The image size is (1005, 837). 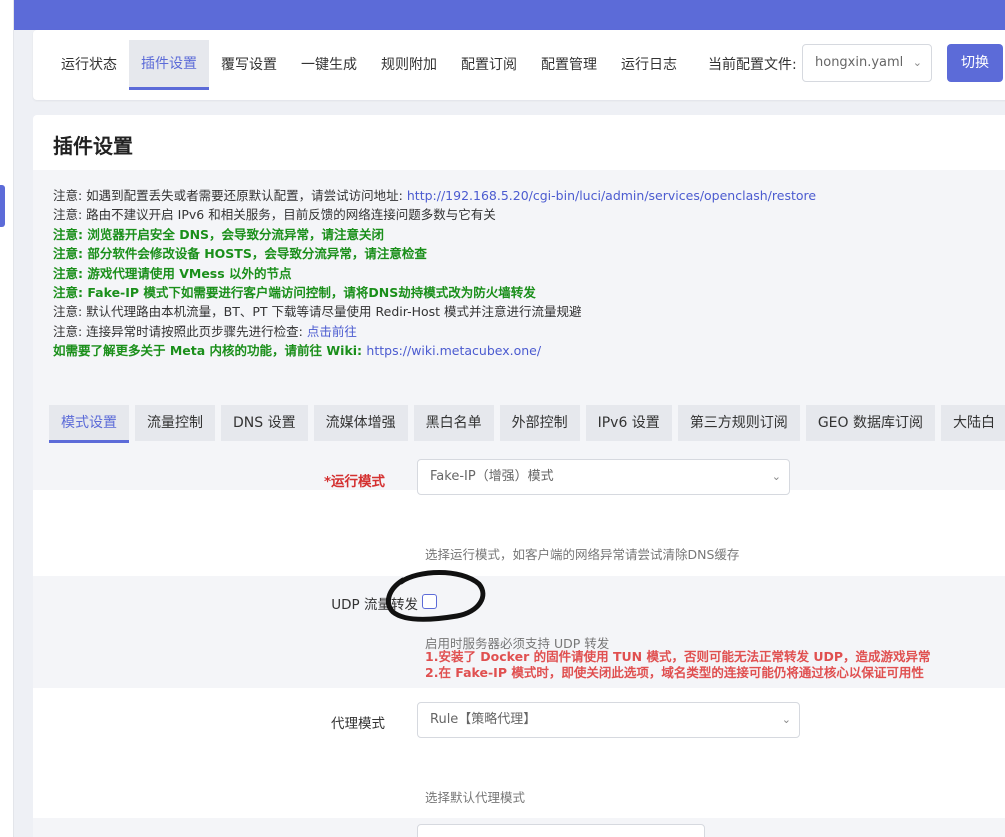 I want to click on switch-config-button: 切换, so click(x=975, y=63).